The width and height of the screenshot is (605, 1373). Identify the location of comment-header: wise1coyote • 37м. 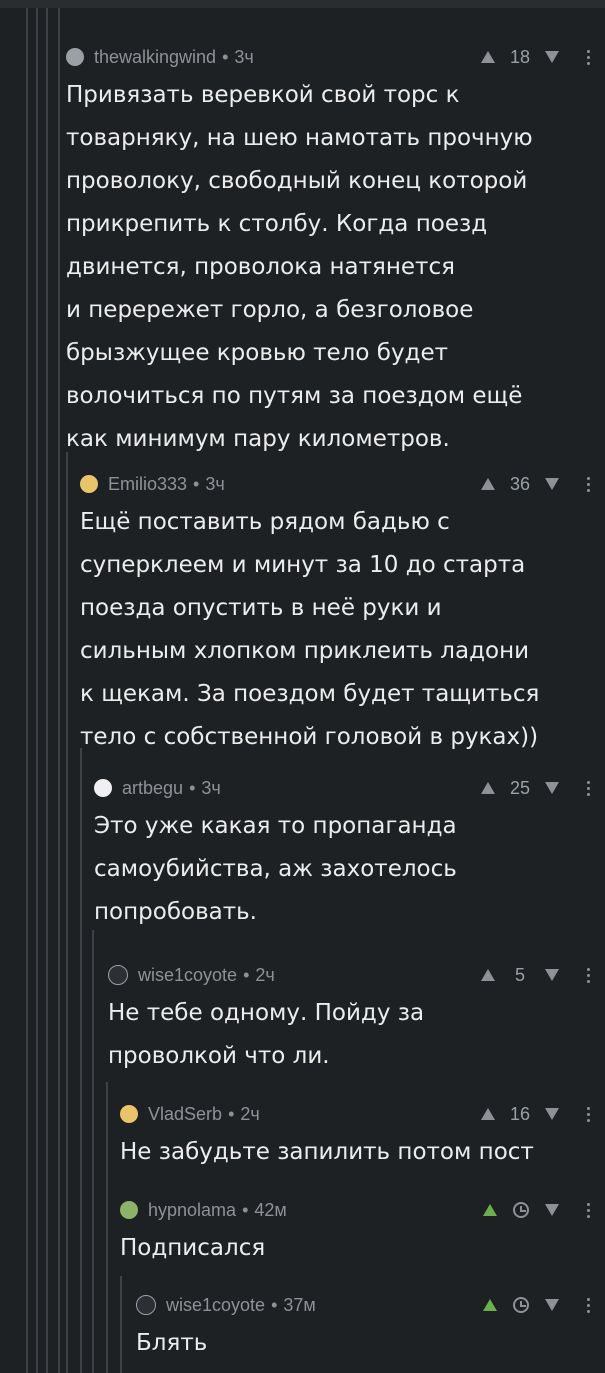
(363, 1305).